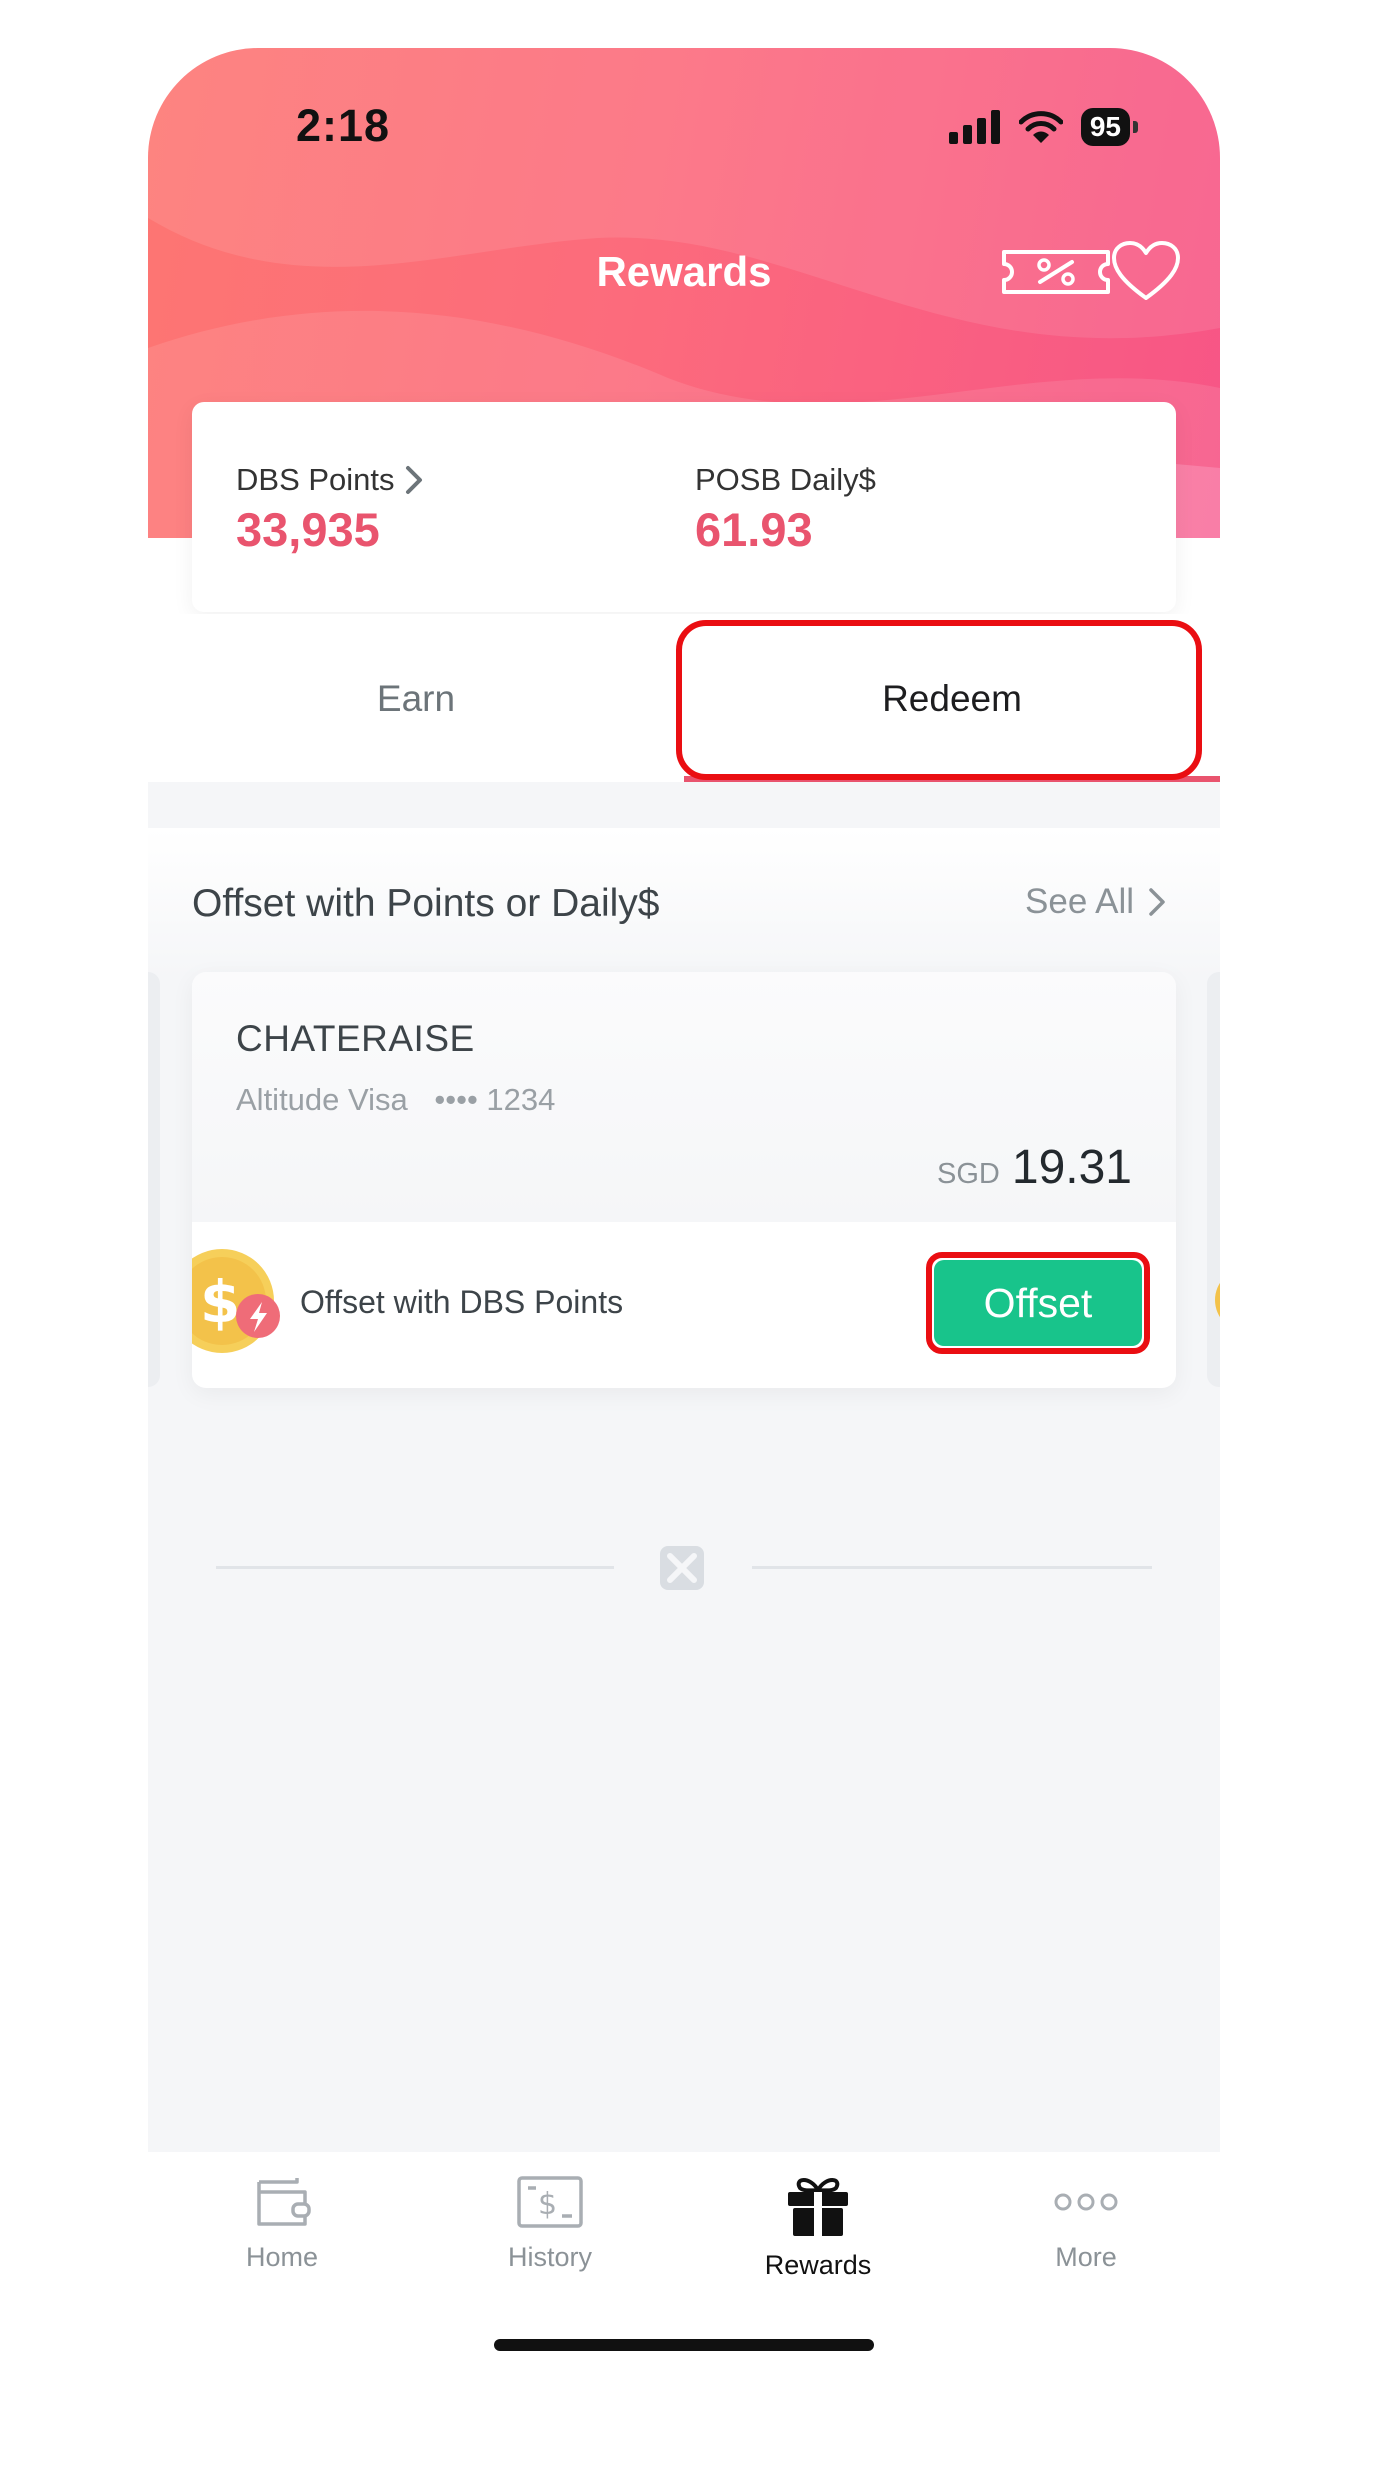  Describe the element at coordinates (974, 127) in the screenshot. I see `signal-icon` at that location.